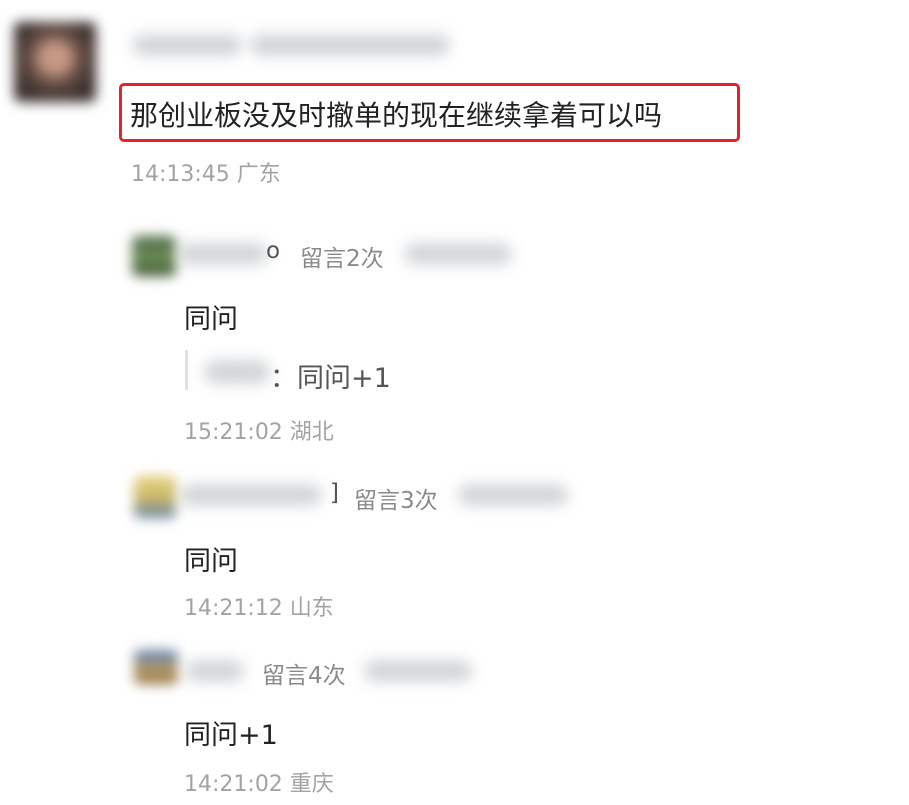  Describe the element at coordinates (396, 115) in the screenshot. I see `comment-text: 那创业板没及时撤单的现在继续拿着可以吗` at that location.